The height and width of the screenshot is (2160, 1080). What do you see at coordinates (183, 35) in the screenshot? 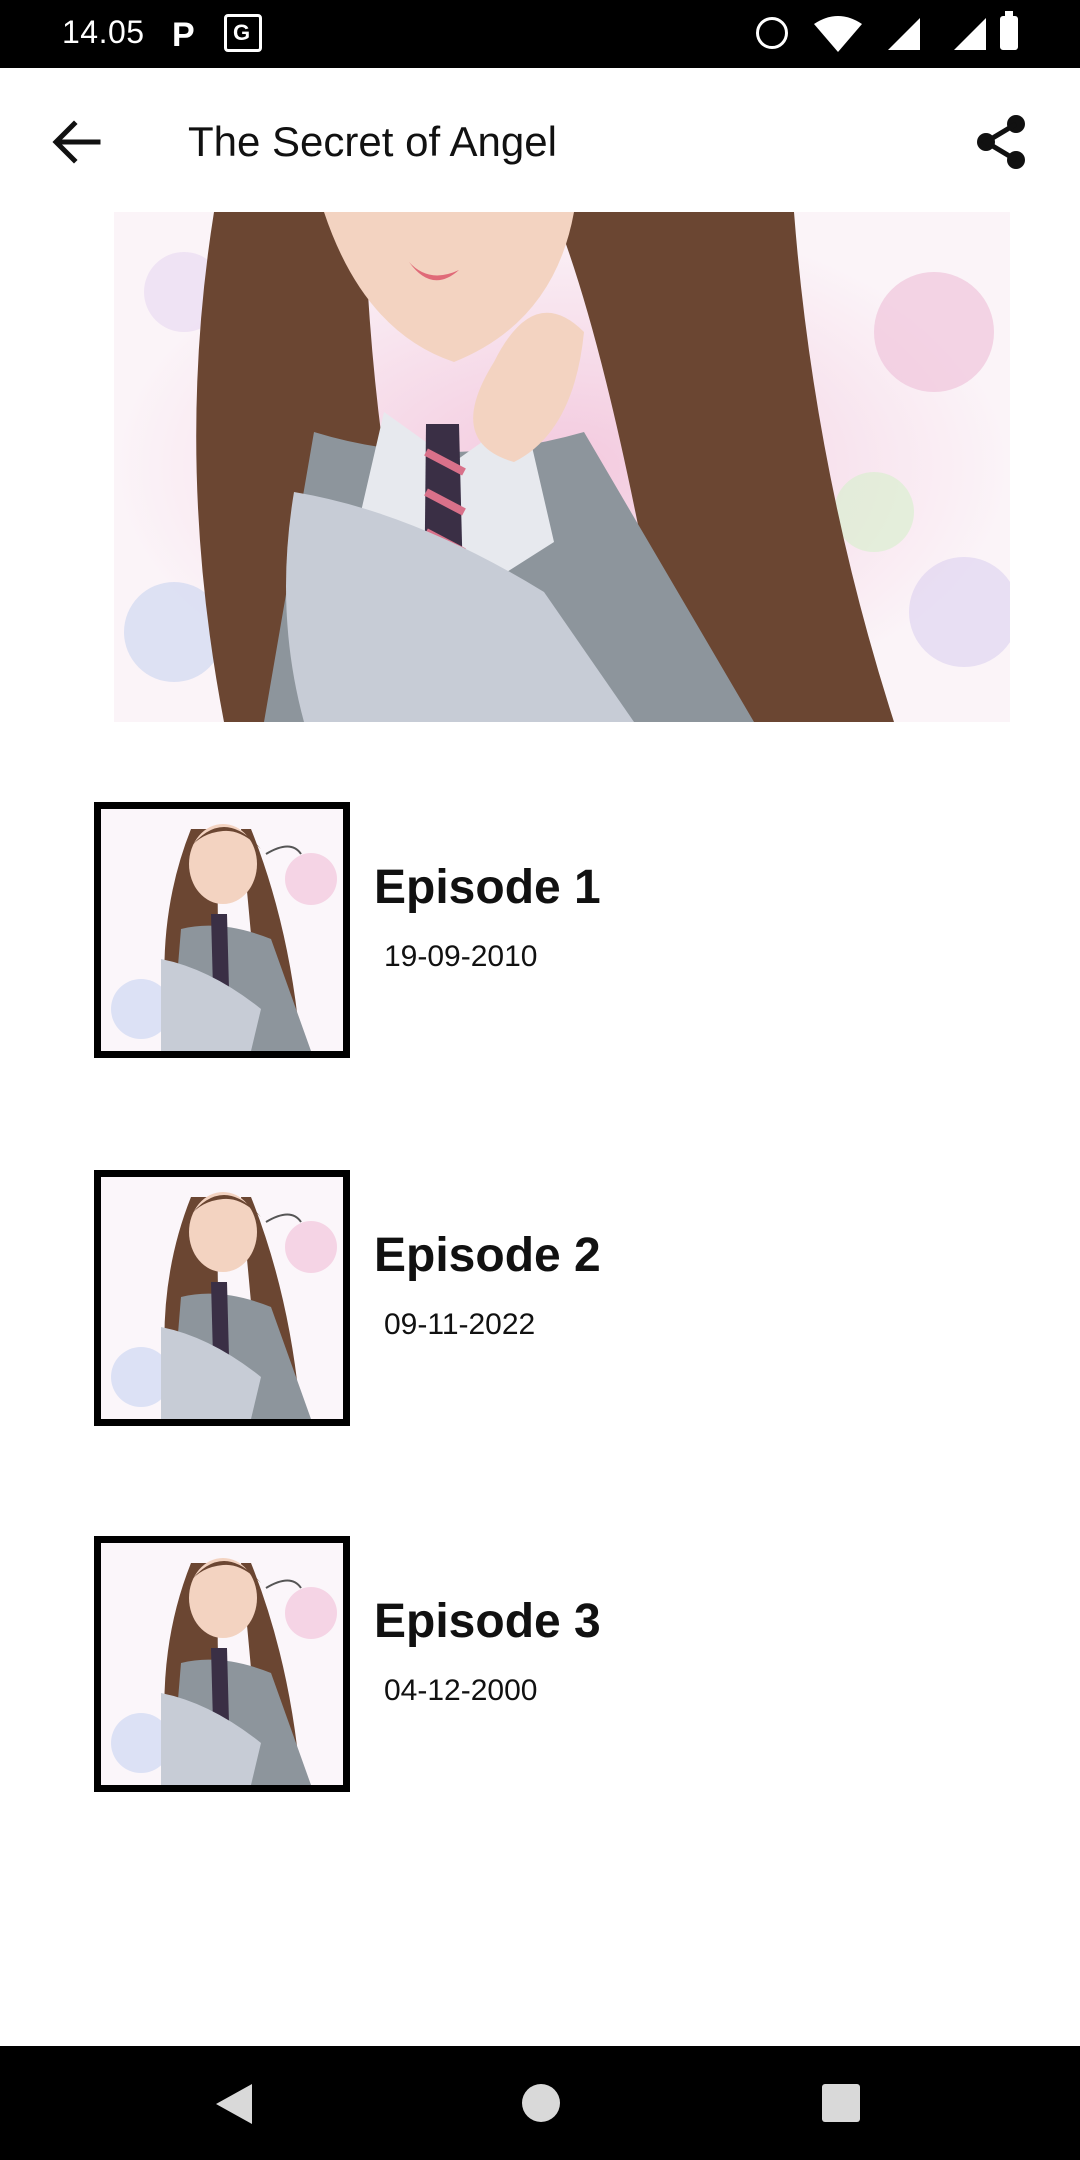
I see `parking-icon: P` at bounding box center [183, 35].